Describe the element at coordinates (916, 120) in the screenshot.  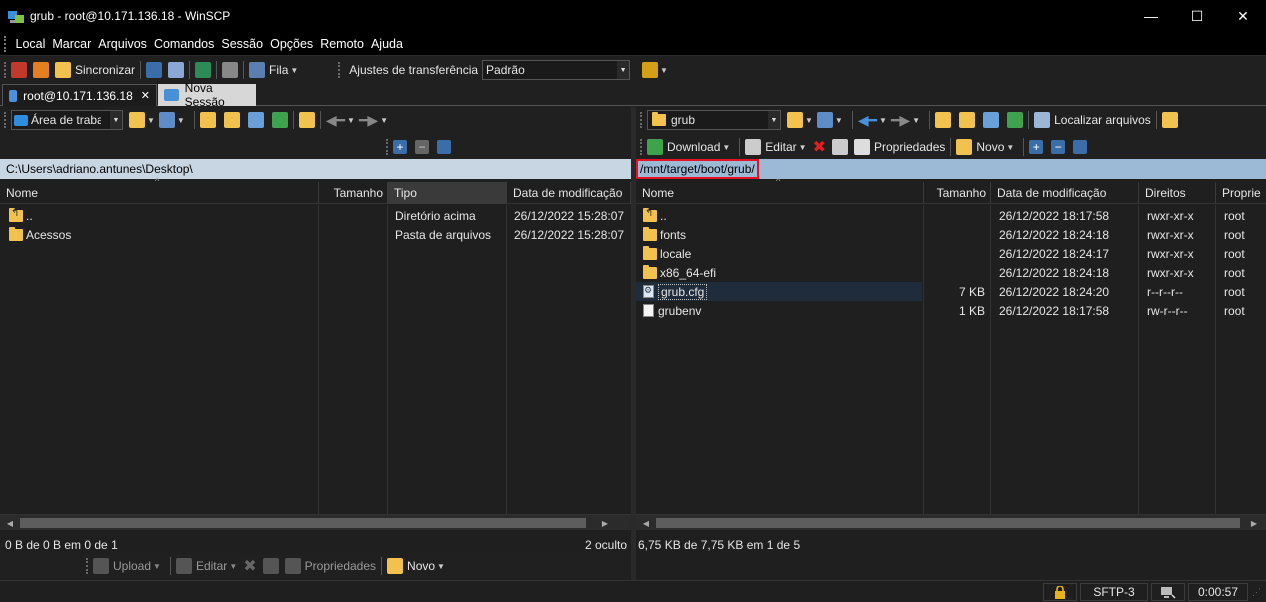
I see `forward-dropdown-icon: ▼` at that location.